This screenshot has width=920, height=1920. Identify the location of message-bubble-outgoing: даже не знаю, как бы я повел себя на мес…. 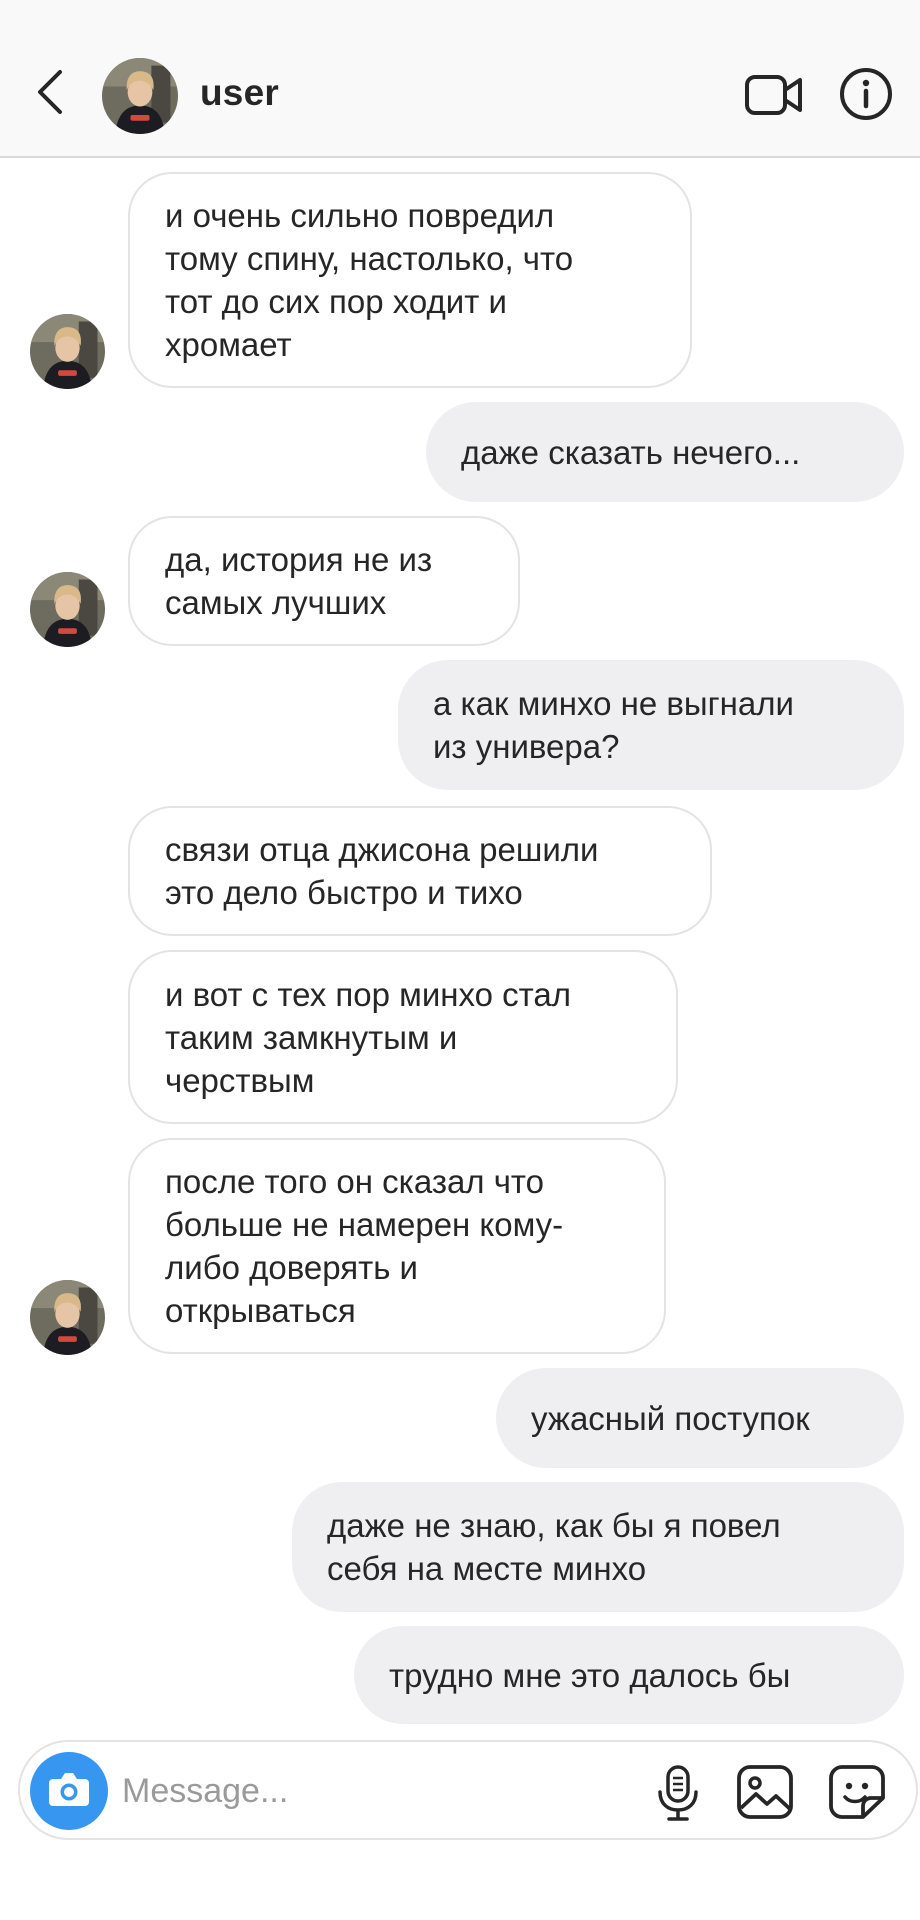
(598, 1547).